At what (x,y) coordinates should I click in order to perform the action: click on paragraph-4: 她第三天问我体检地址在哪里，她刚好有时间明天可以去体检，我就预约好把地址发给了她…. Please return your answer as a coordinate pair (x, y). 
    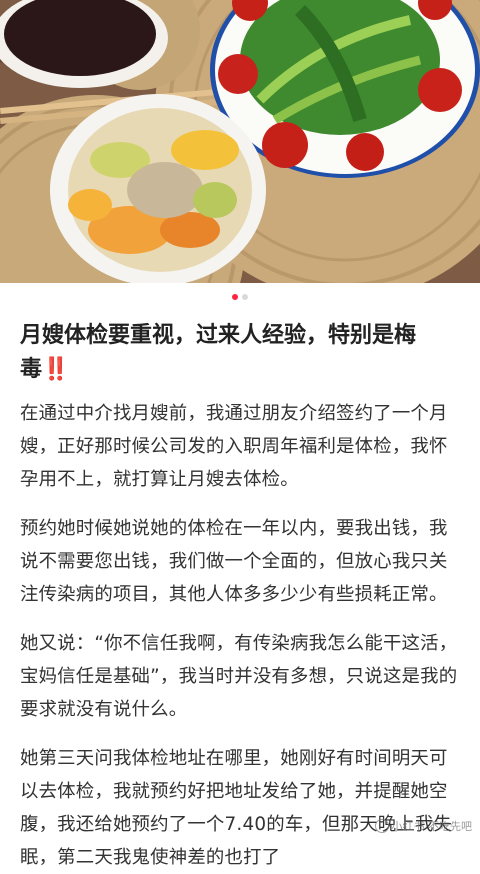
    Looking at the image, I should click on (240, 808).